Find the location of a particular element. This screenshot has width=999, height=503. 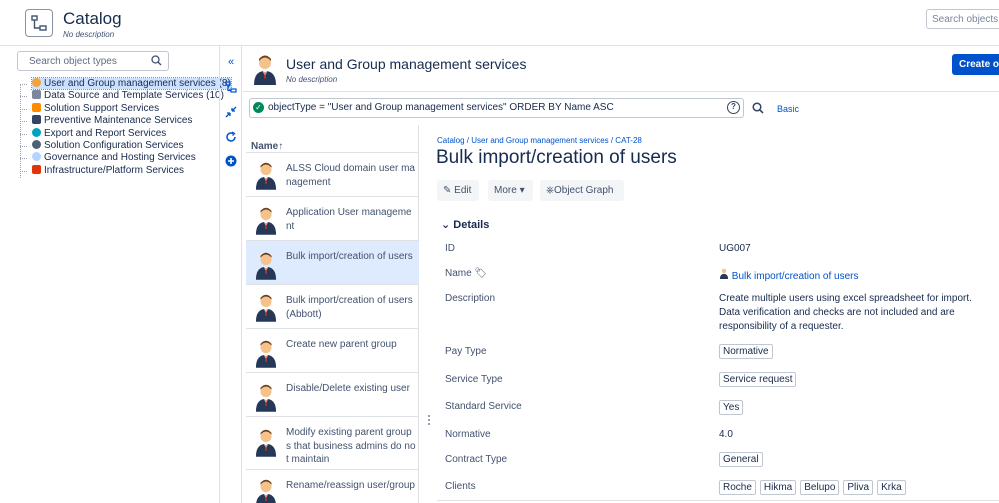

list-item-name: Bulk import/creation of users (Abbott) is located at coordinates (349, 307).